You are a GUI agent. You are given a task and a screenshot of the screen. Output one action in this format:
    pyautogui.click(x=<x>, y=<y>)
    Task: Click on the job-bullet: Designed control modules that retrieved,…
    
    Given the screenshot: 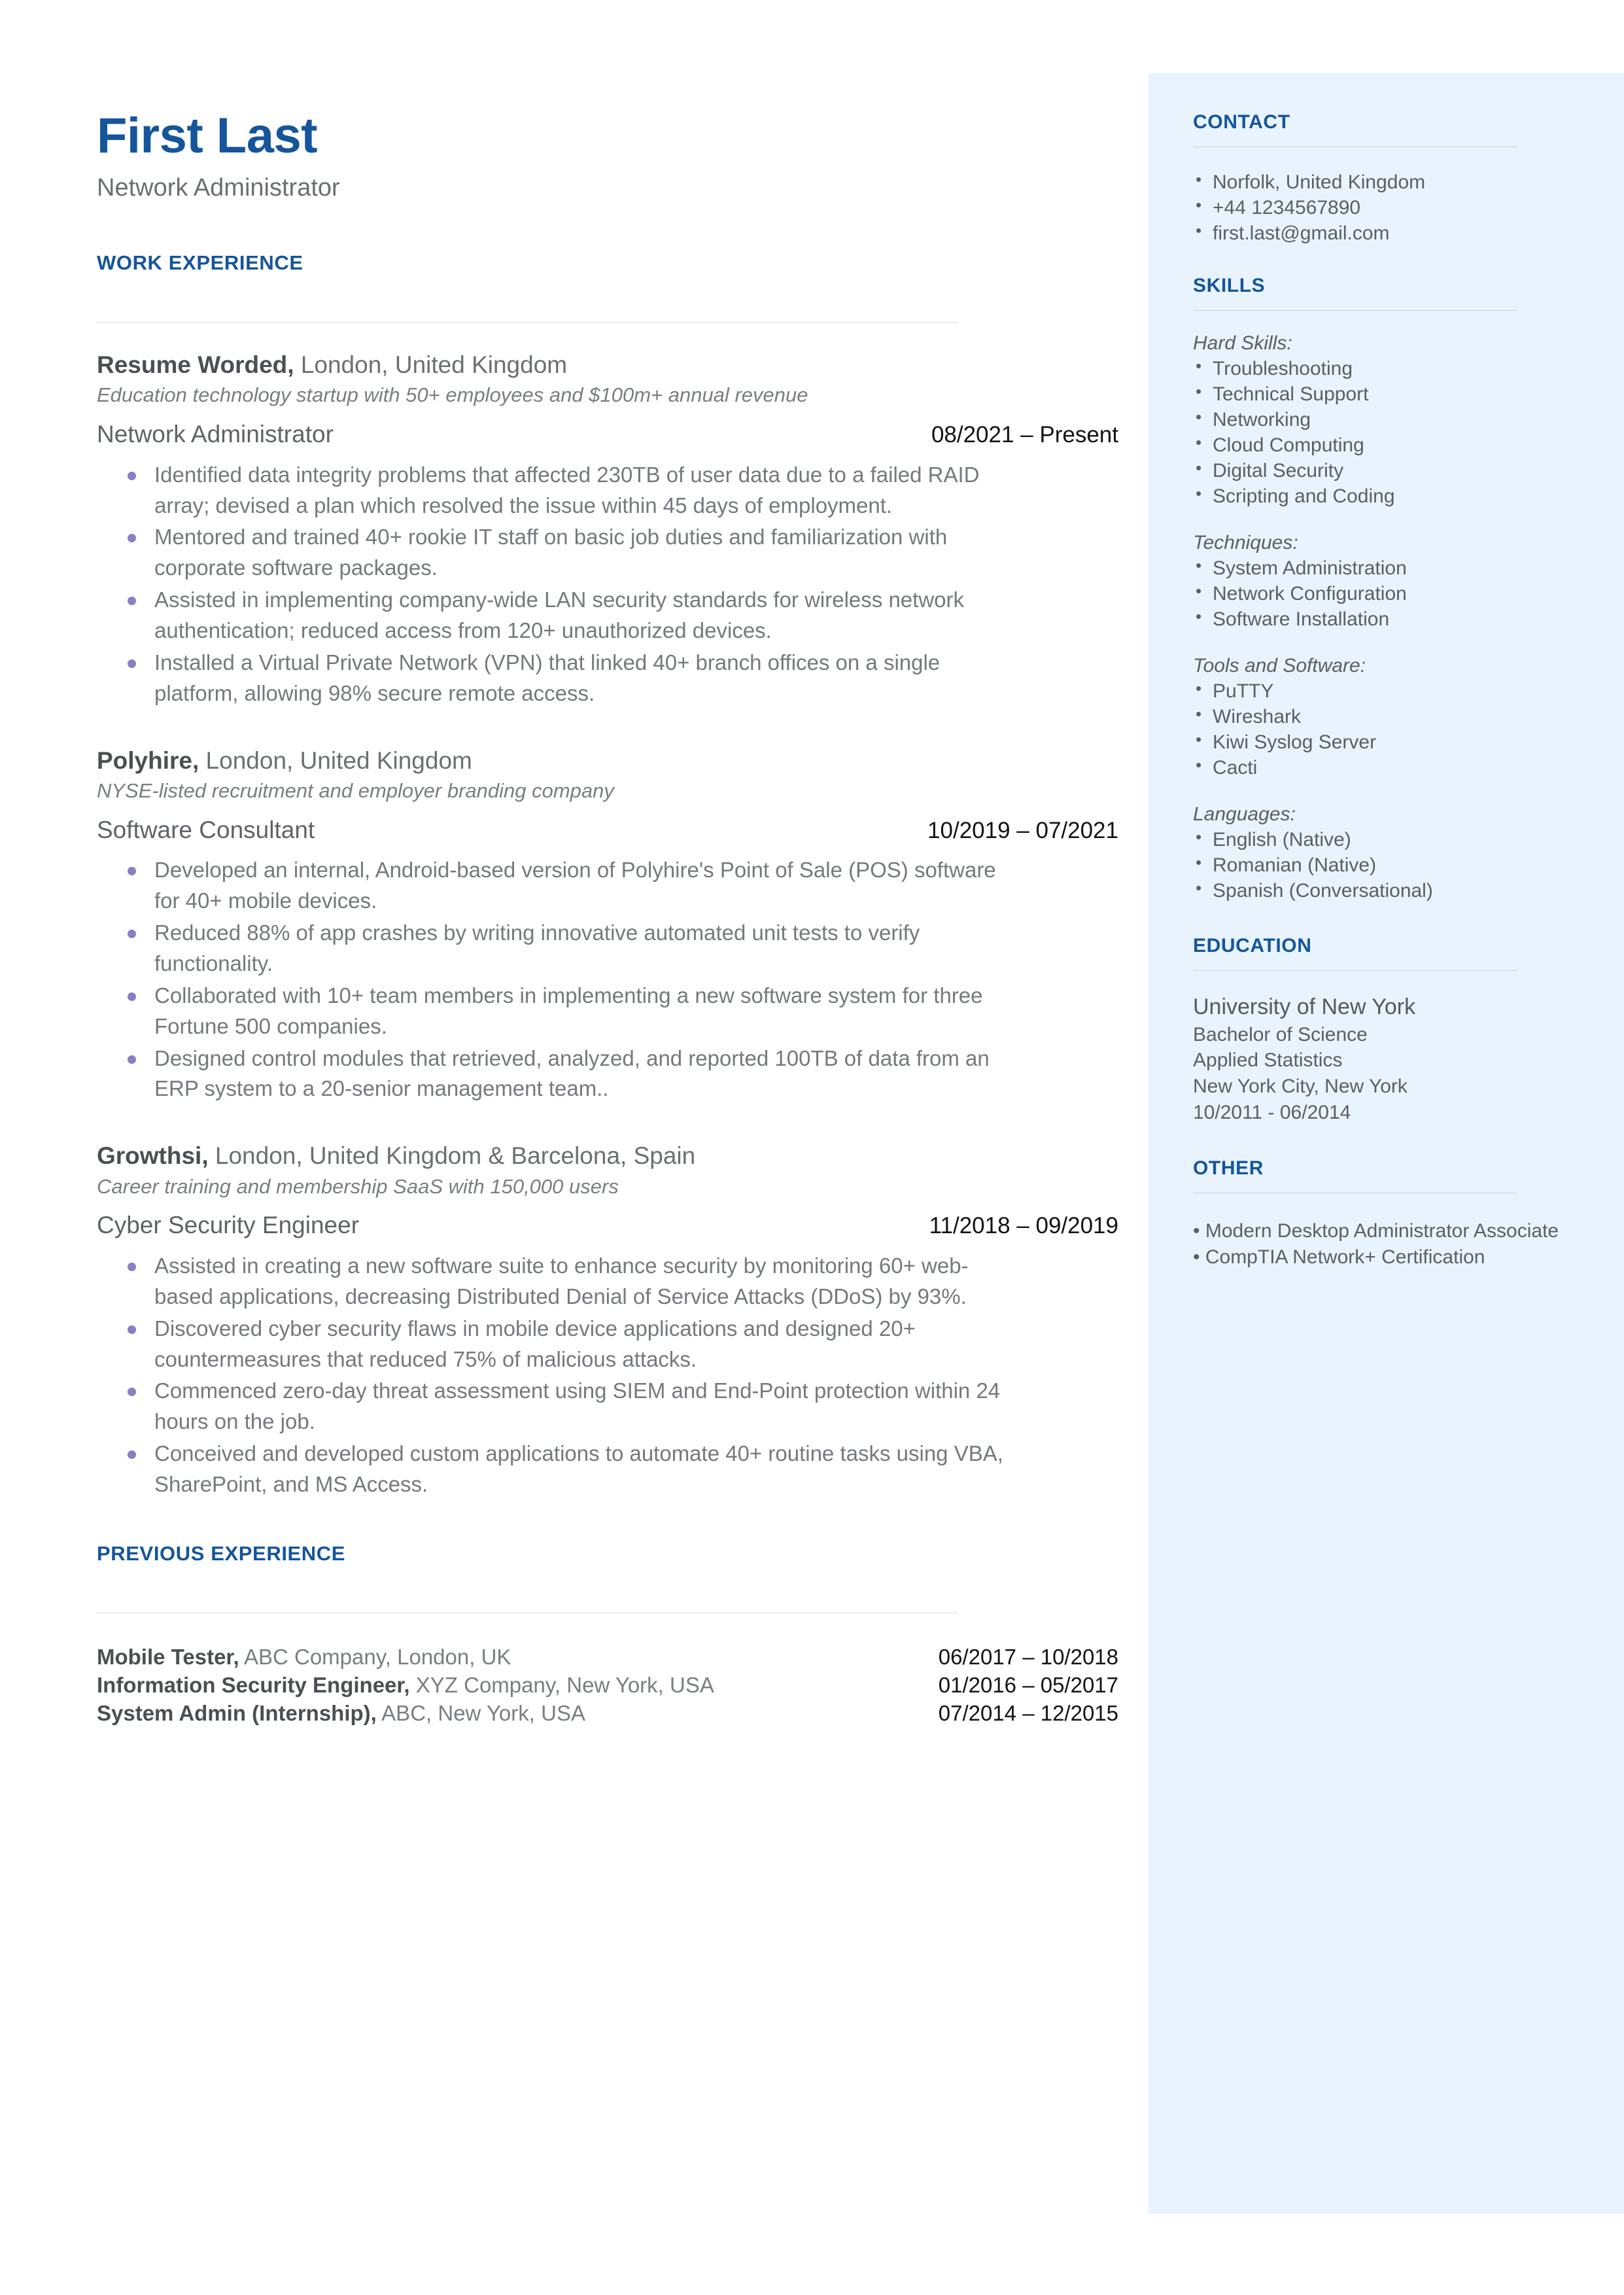 What is the action you would take?
    pyautogui.click(x=554, y=1074)
    